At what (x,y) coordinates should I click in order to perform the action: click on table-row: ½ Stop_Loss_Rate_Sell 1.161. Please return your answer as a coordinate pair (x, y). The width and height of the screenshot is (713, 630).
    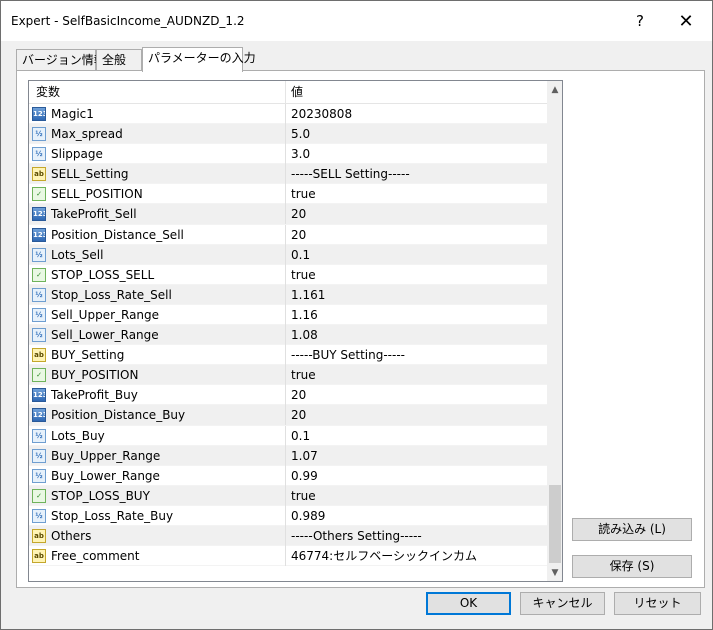
    Looking at the image, I should click on (288, 294).